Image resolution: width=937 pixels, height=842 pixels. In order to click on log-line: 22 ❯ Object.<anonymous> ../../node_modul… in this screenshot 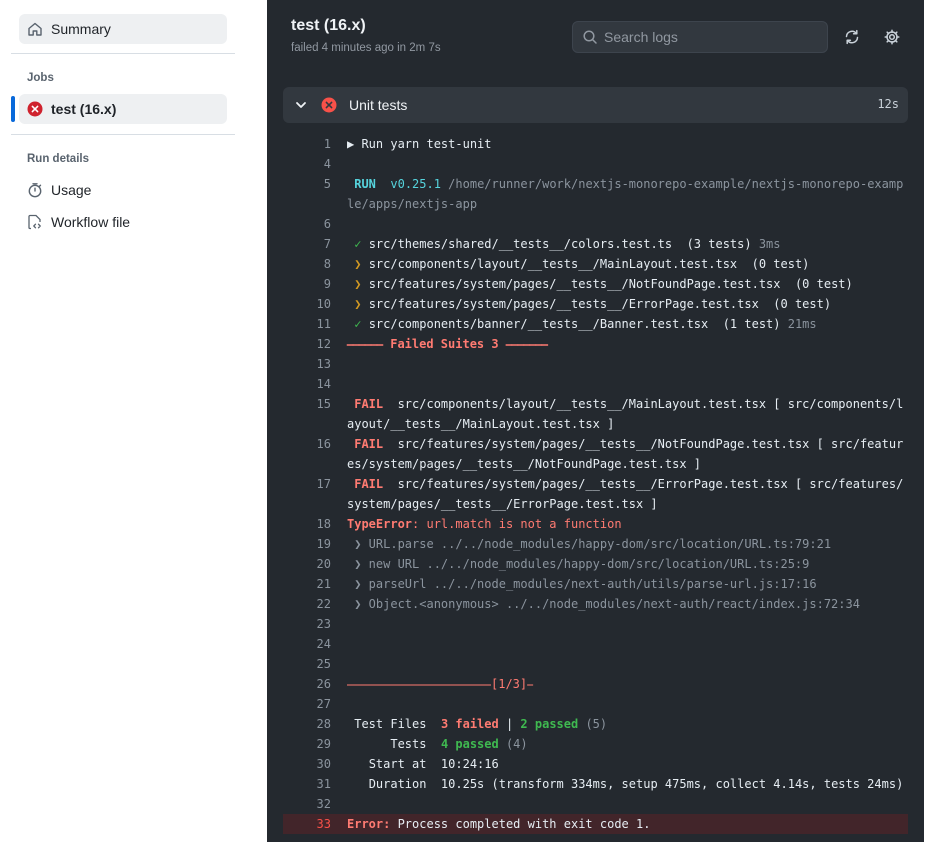, I will do `click(595, 604)`.